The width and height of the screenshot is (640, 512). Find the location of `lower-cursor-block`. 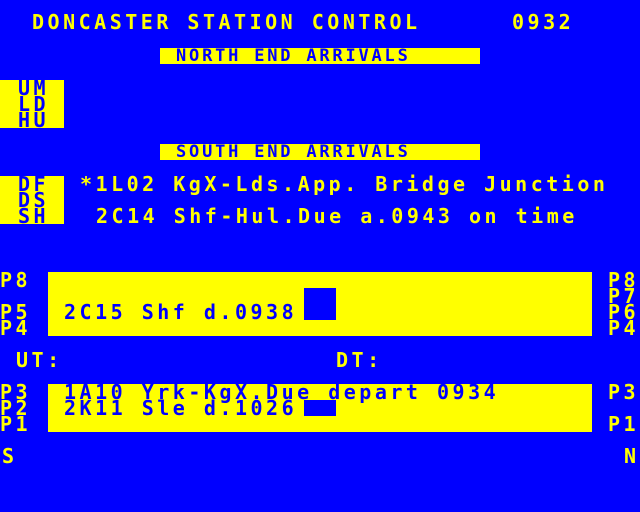

lower-cursor-block is located at coordinates (320, 408).